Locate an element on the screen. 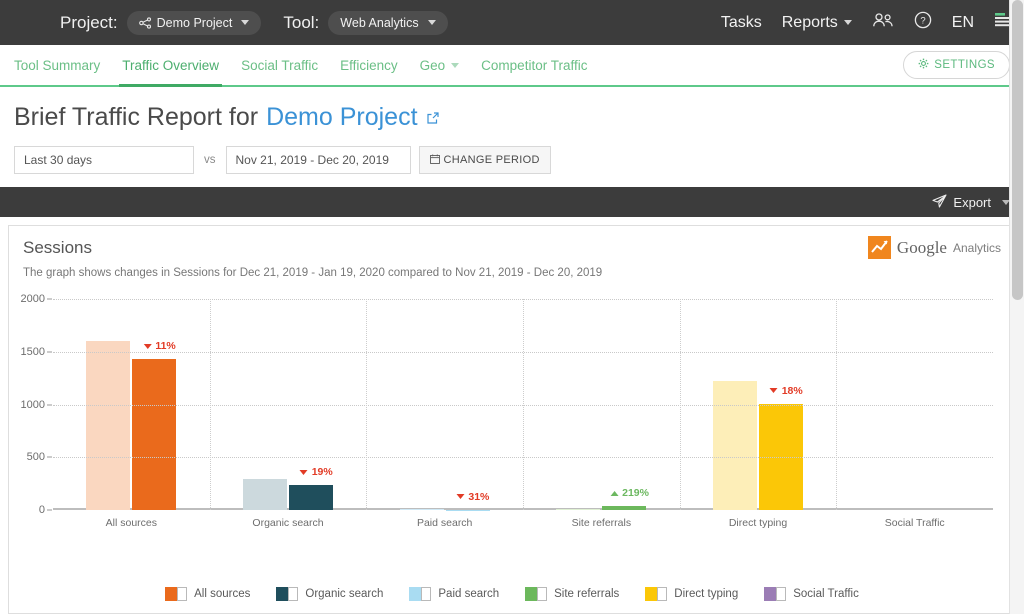 The image size is (1024, 614). settings-button-label: SETTINGS is located at coordinates (964, 65).